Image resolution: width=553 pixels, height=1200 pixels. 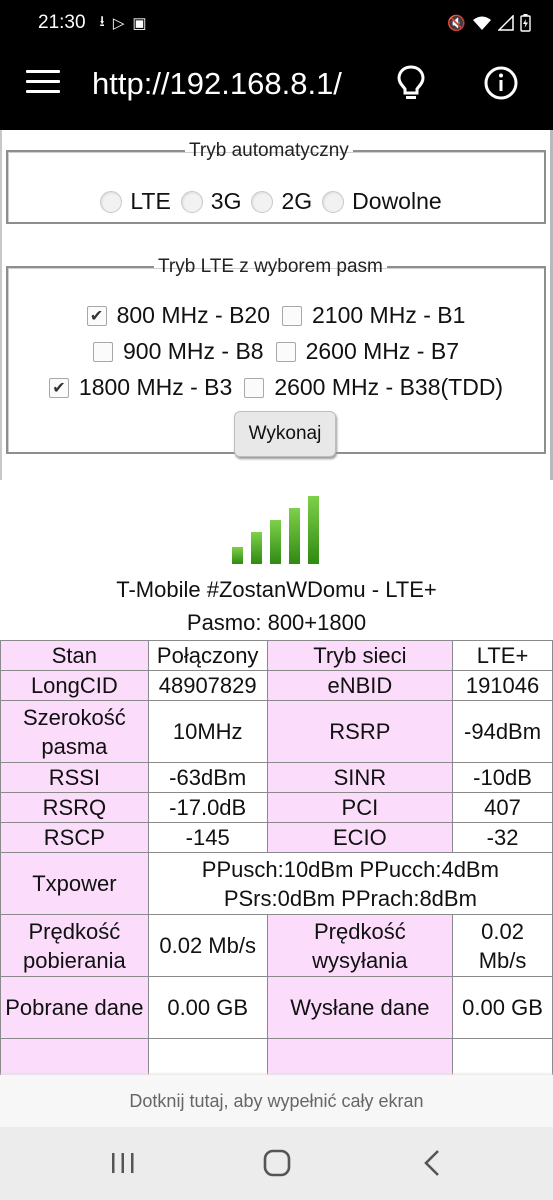 I want to click on radio-label: LTE, so click(x=150, y=201).